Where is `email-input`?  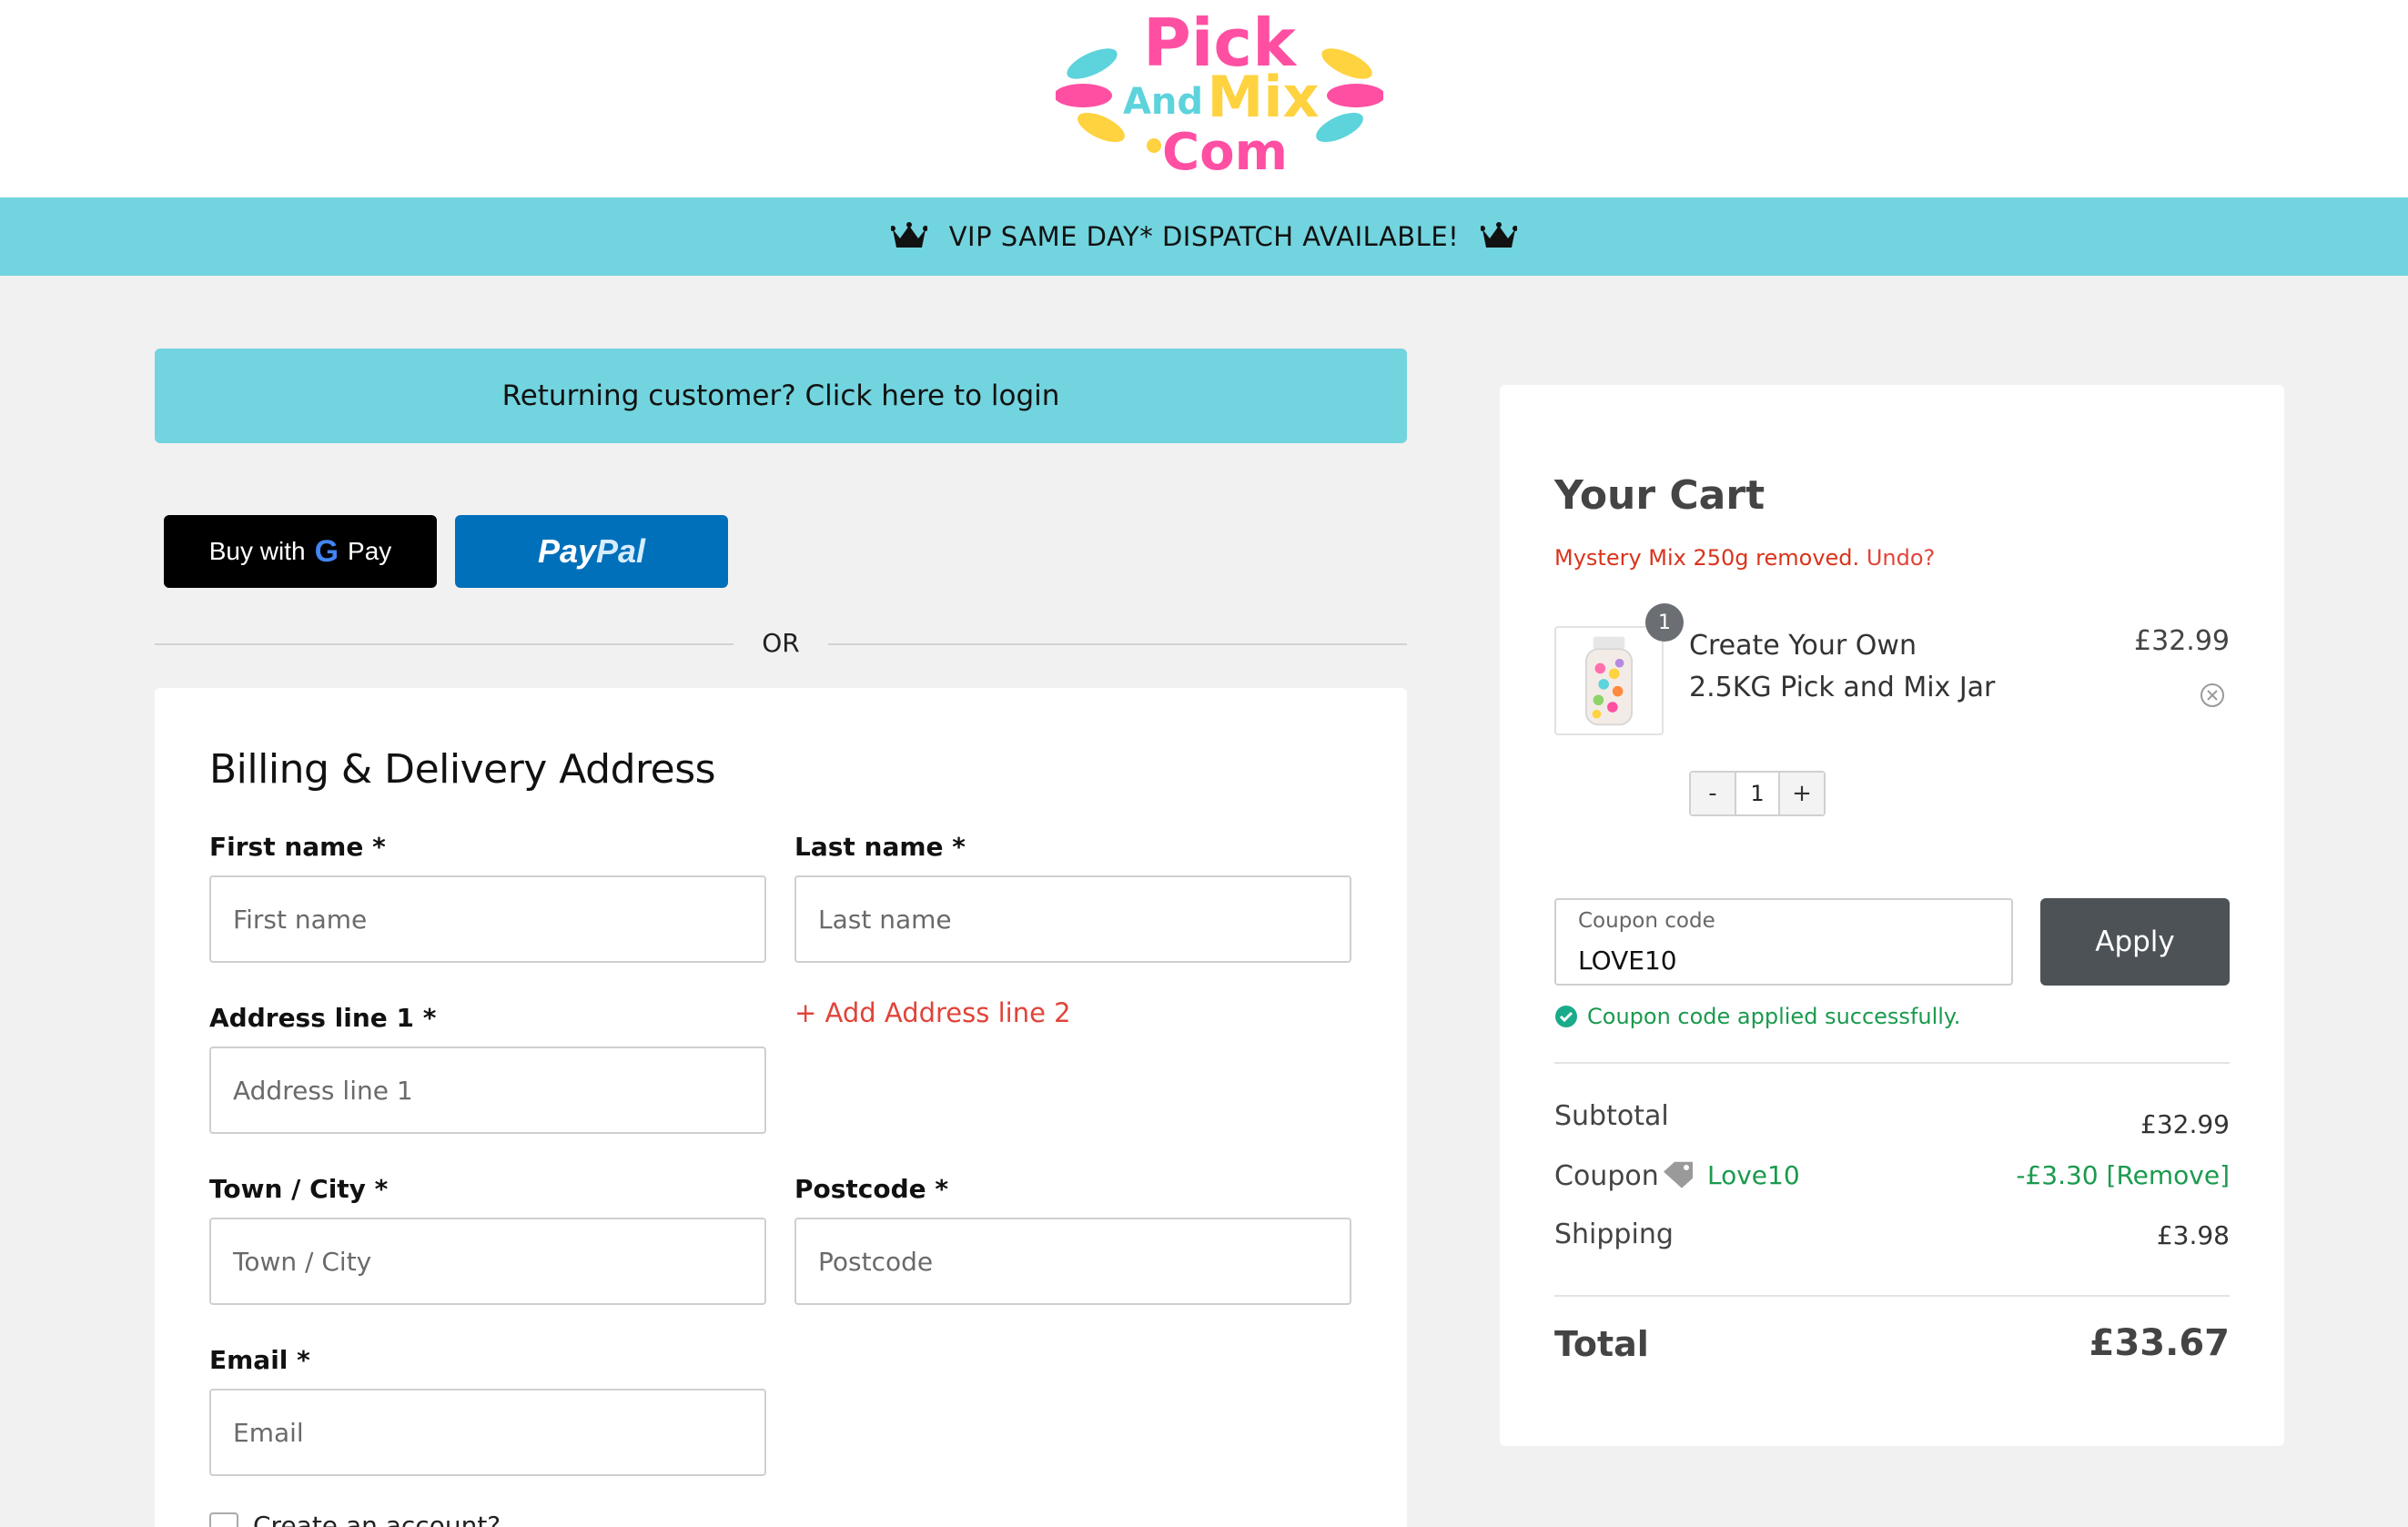 email-input is located at coordinates (487, 1432).